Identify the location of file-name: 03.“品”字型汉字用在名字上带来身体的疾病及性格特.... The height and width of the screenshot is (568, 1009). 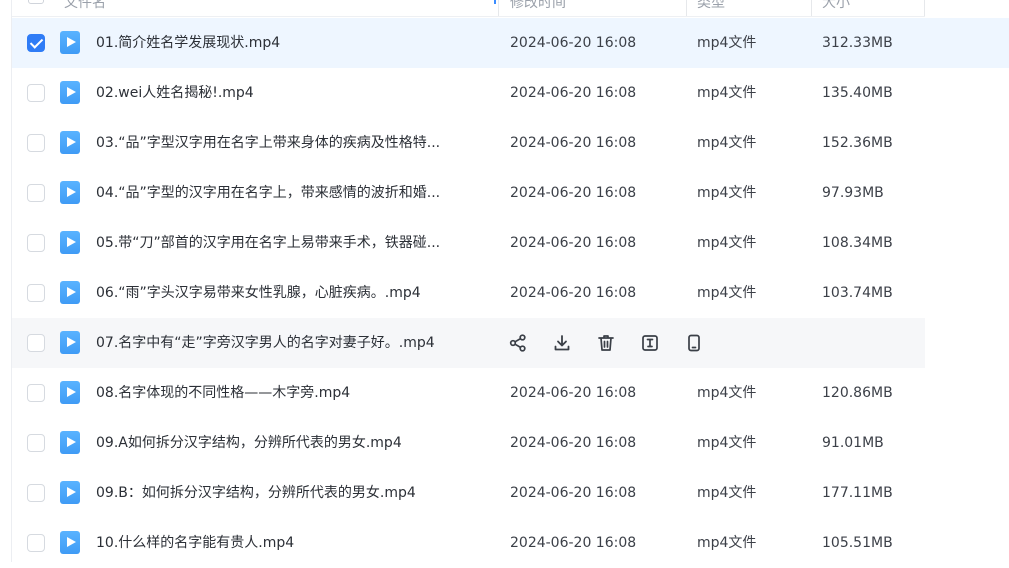
(268, 143).